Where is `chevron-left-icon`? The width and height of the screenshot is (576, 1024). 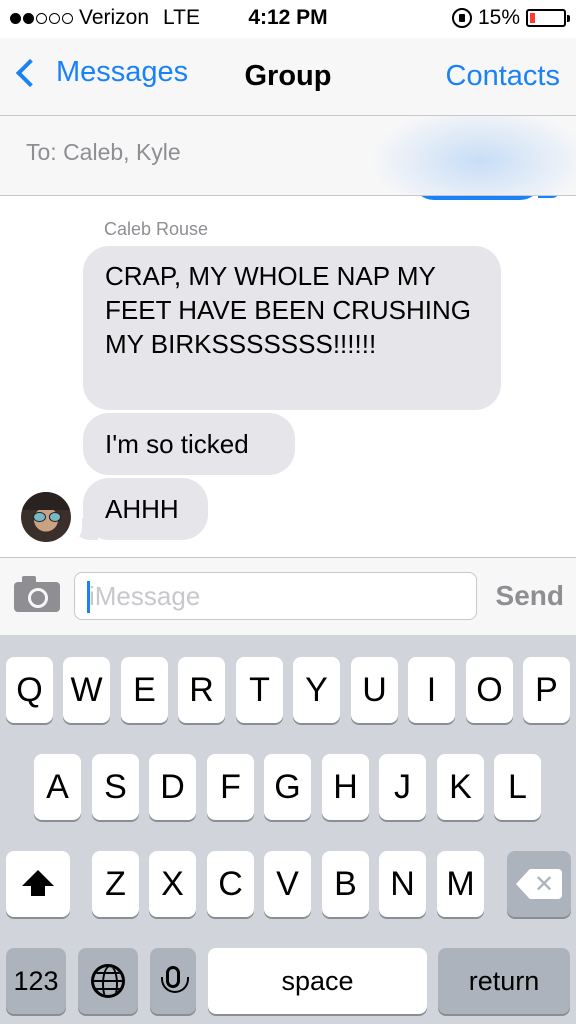
chevron-left-icon is located at coordinates (30, 72).